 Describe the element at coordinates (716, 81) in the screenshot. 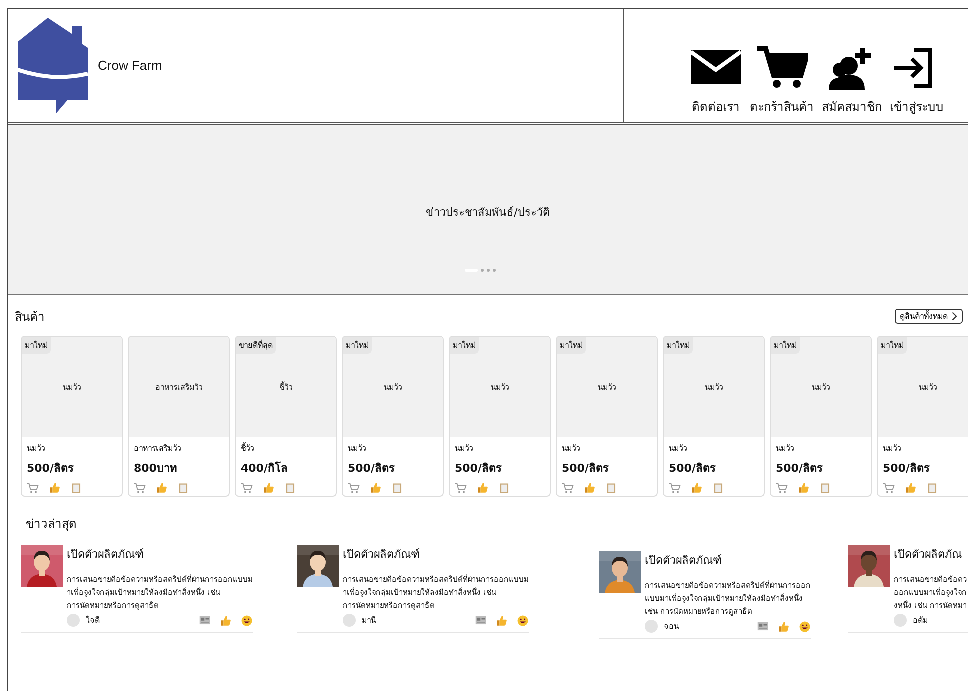

I see `nav-link: ติดต่อเรา` at that location.